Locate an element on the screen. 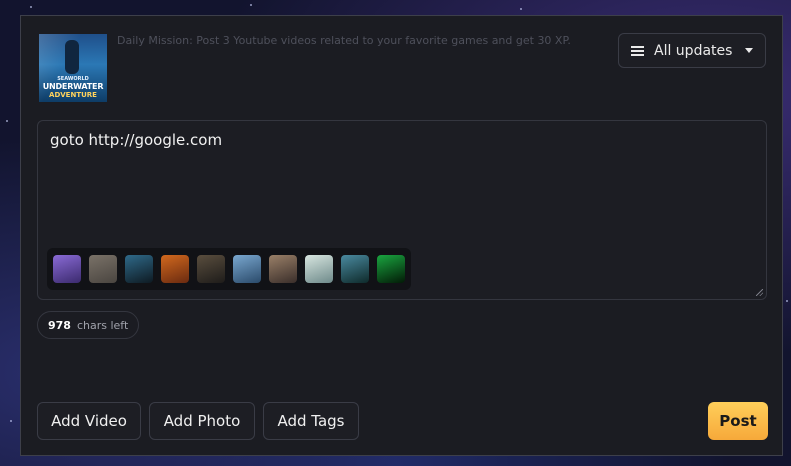 The width and height of the screenshot is (791, 466). add-photo-button: Add Photo is located at coordinates (202, 421).